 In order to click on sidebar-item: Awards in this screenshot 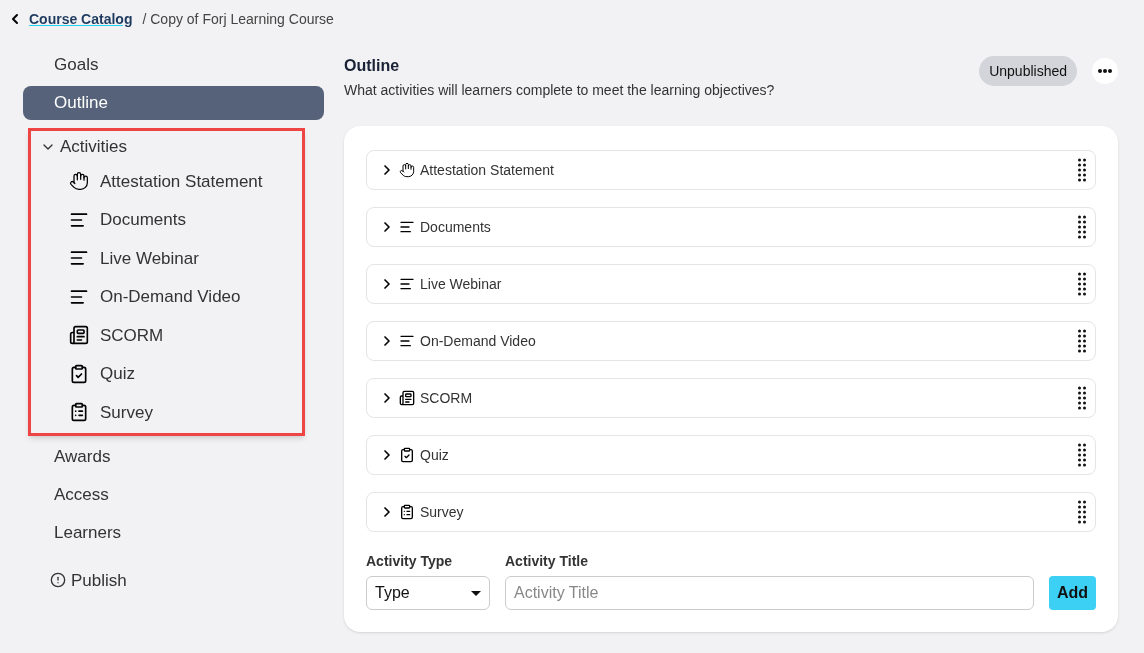, I will do `click(173, 456)`.